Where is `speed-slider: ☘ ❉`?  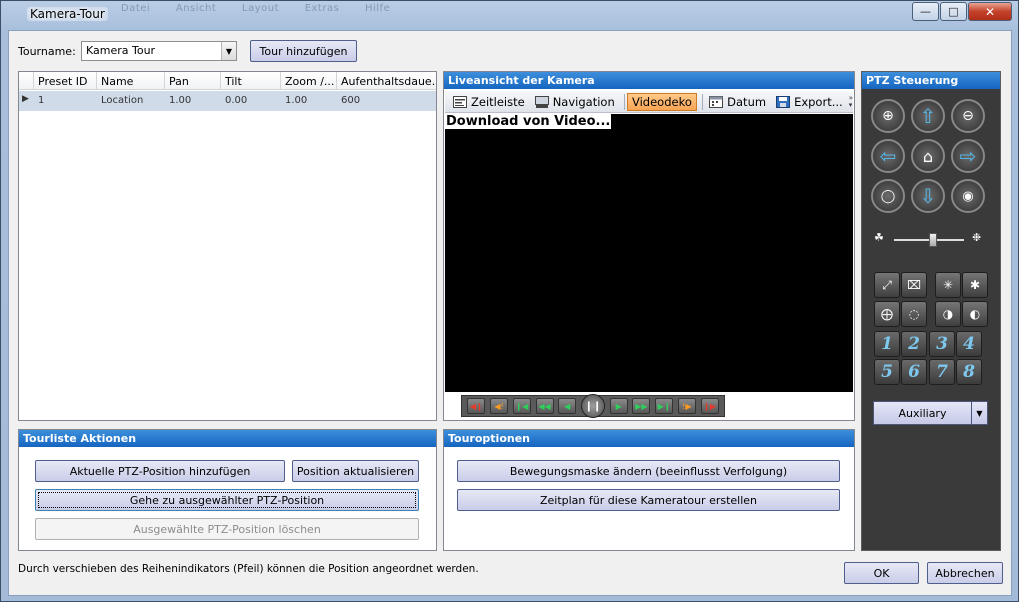 speed-slider: ☘ ❉ is located at coordinates (930, 239).